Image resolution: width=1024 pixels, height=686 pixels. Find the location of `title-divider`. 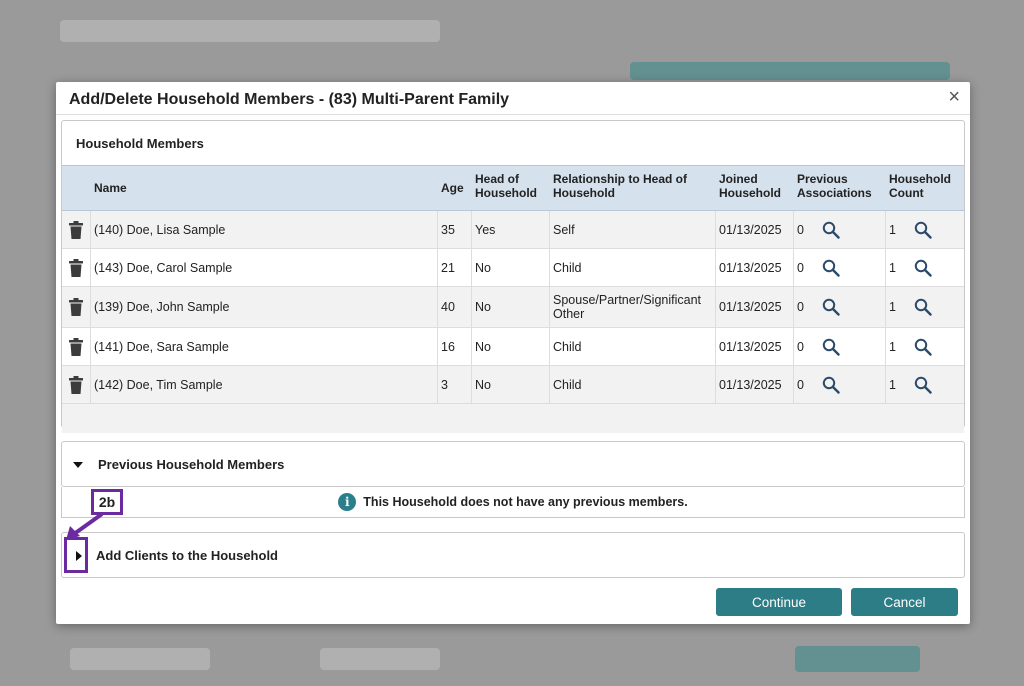

title-divider is located at coordinates (513, 114).